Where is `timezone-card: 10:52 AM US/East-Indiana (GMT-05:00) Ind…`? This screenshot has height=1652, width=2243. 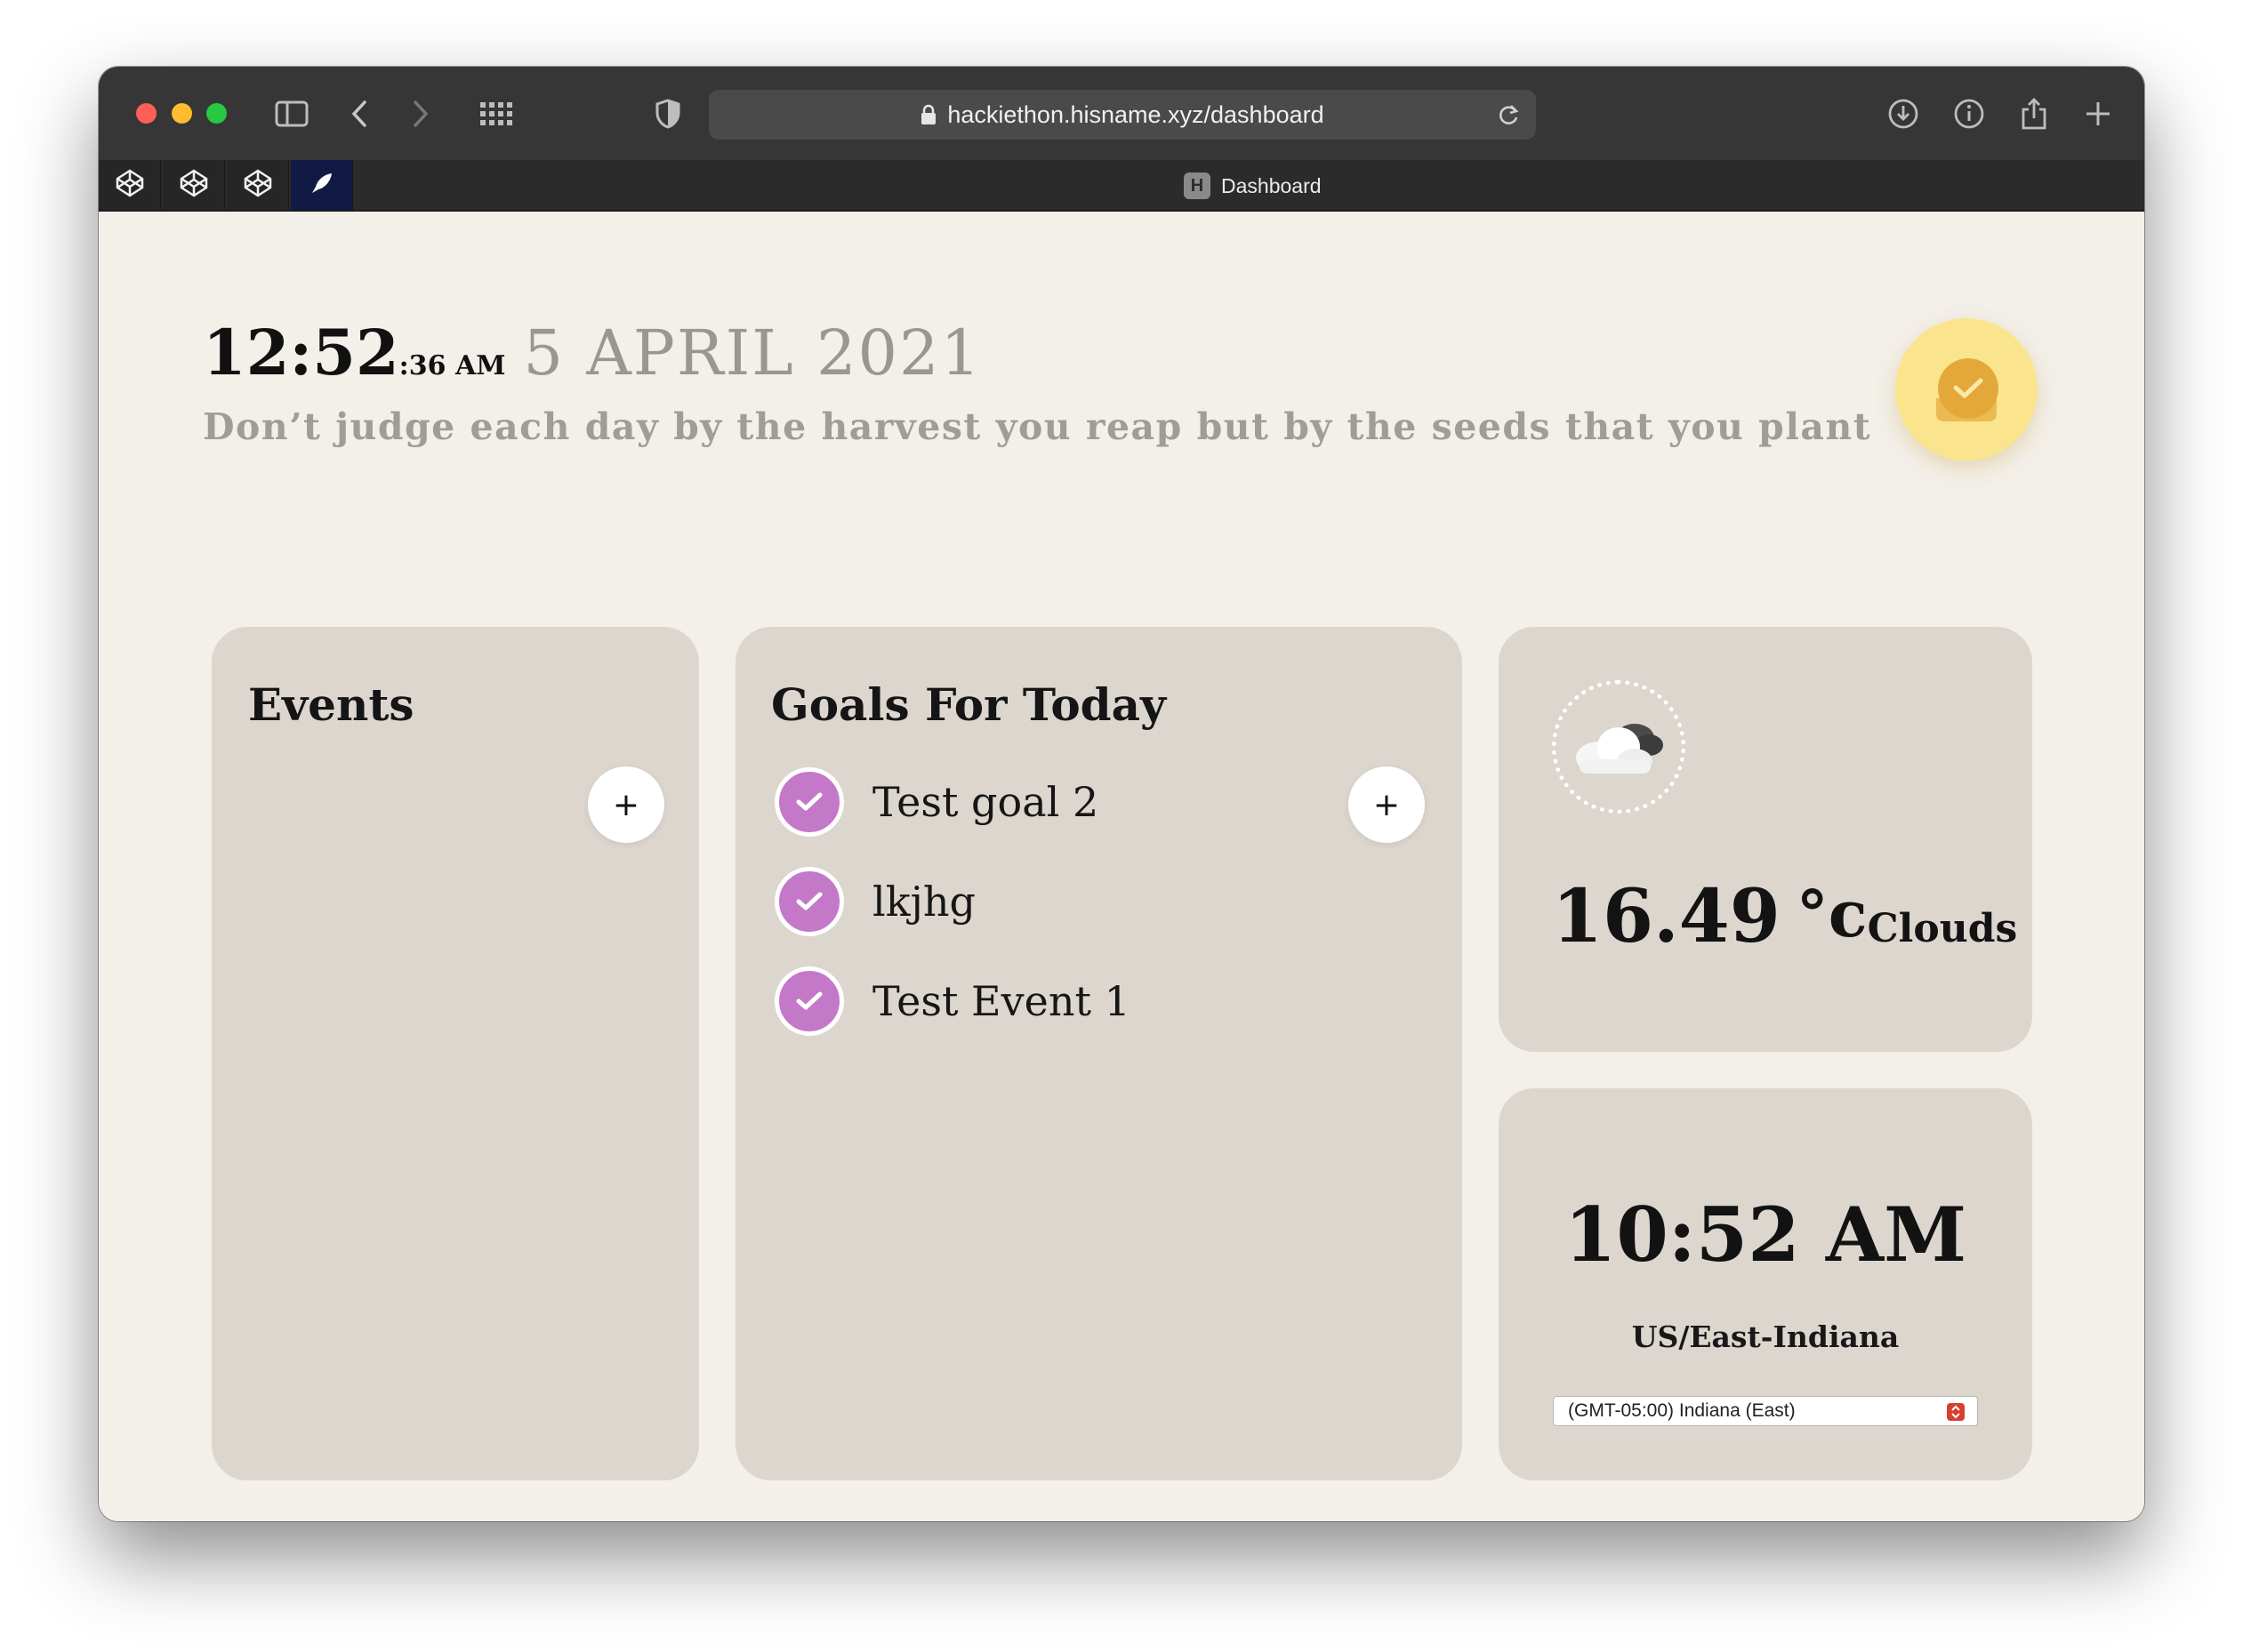 timezone-card: 10:52 AM US/East-Indiana (GMT-05:00) Ind… is located at coordinates (1765, 1284).